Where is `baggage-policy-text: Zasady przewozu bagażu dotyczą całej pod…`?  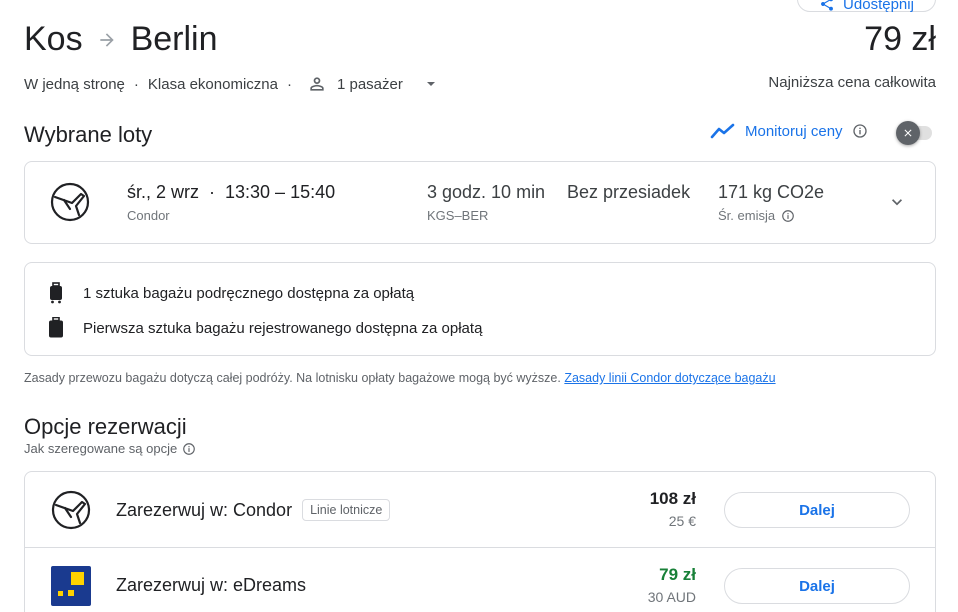
baggage-policy-text: Zasady przewozu bagażu dotyczą całej pod… is located at coordinates (292, 378).